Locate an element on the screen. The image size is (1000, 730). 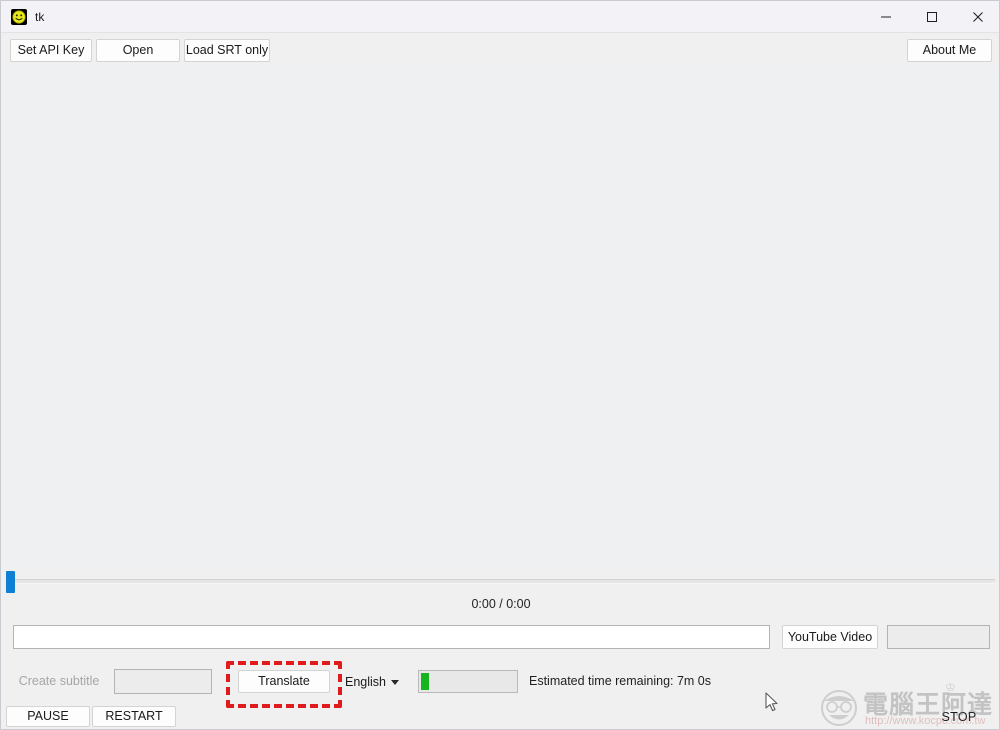
title-bar: tk is located at coordinates (500, 17).